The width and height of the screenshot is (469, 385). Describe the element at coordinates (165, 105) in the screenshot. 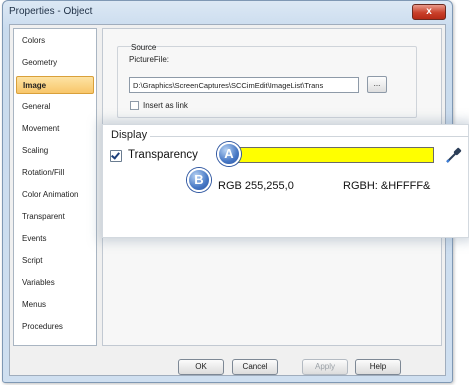

I see `insert-as-link-label: Insert as link` at that location.